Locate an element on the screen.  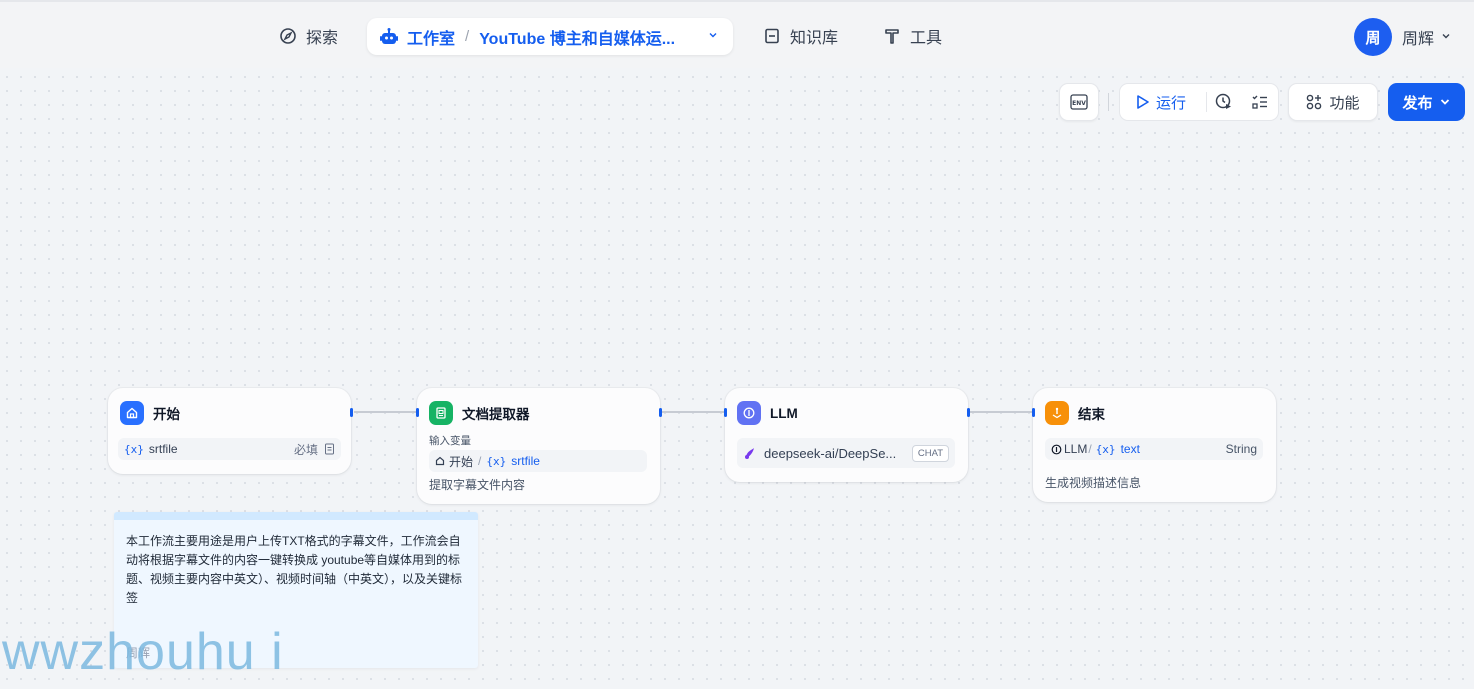
hammer-icon is located at coordinates (892, 36).